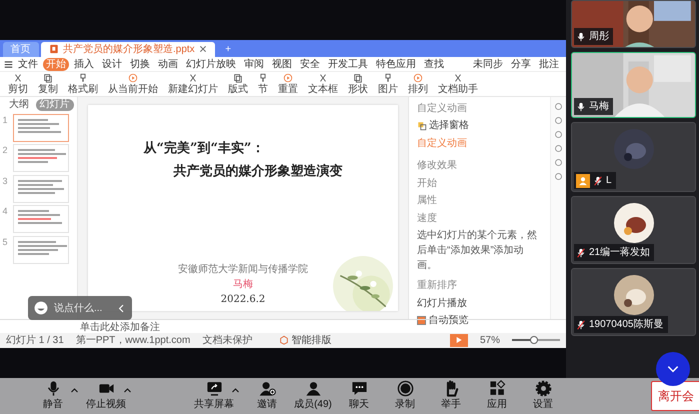 The width and height of the screenshot is (699, 414). What do you see at coordinates (53, 396) in the screenshot?
I see `toolbar-button: 静音` at bounding box center [53, 396].